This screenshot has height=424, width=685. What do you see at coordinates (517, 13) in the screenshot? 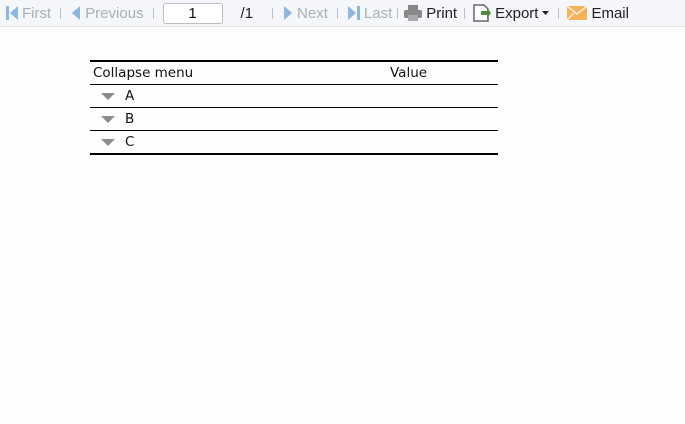
I see `export-label: Export` at bounding box center [517, 13].